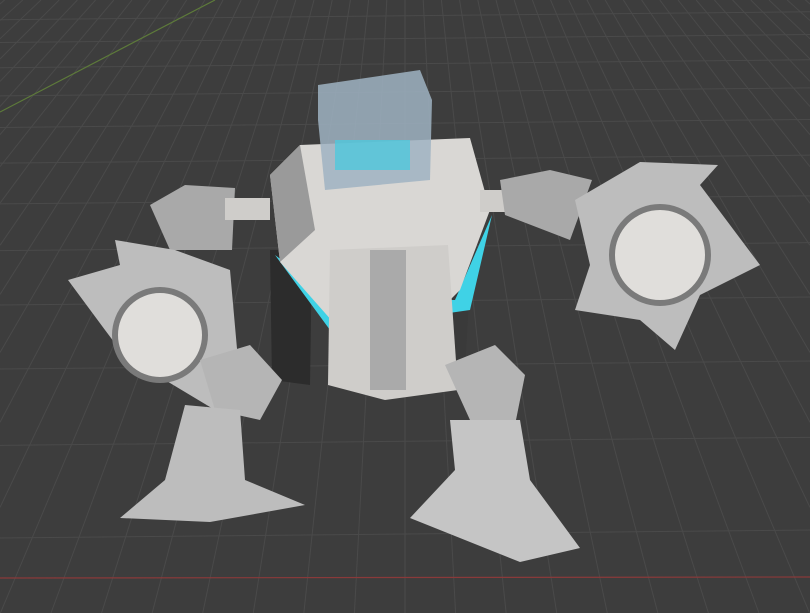 Image resolution: width=810 pixels, height=613 pixels. Describe the element at coordinates (660, 255) in the screenshot. I see `robot-right-claw-gear` at that location.